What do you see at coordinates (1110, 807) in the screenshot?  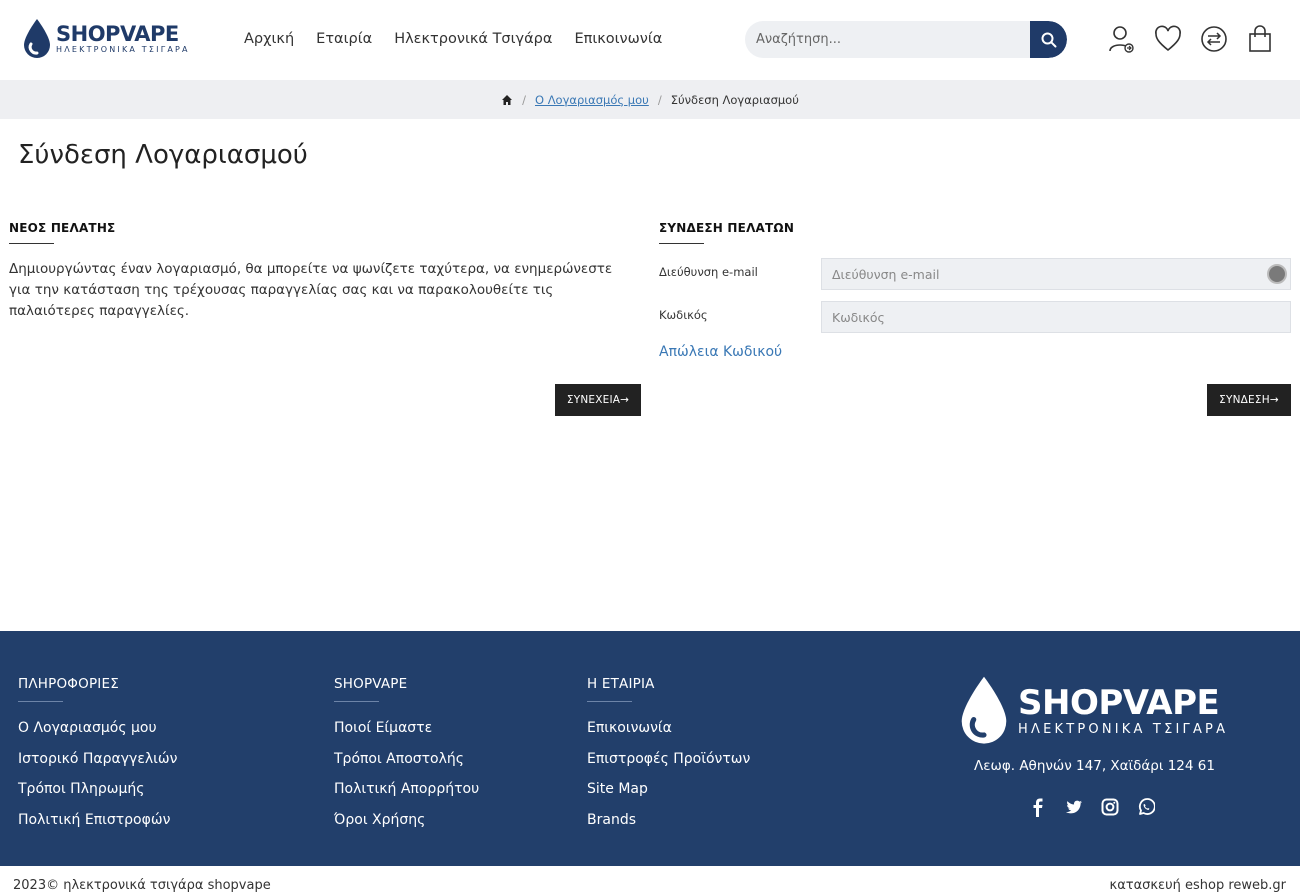 I see `instagram-icon` at bounding box center [1110, 807].